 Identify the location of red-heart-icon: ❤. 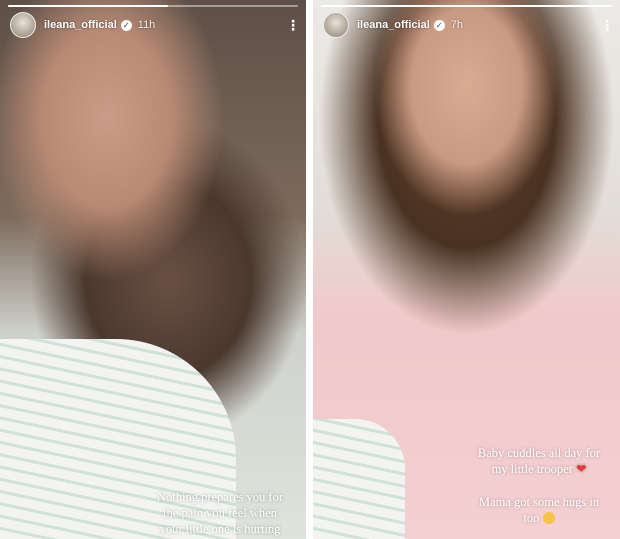
(581, 468).